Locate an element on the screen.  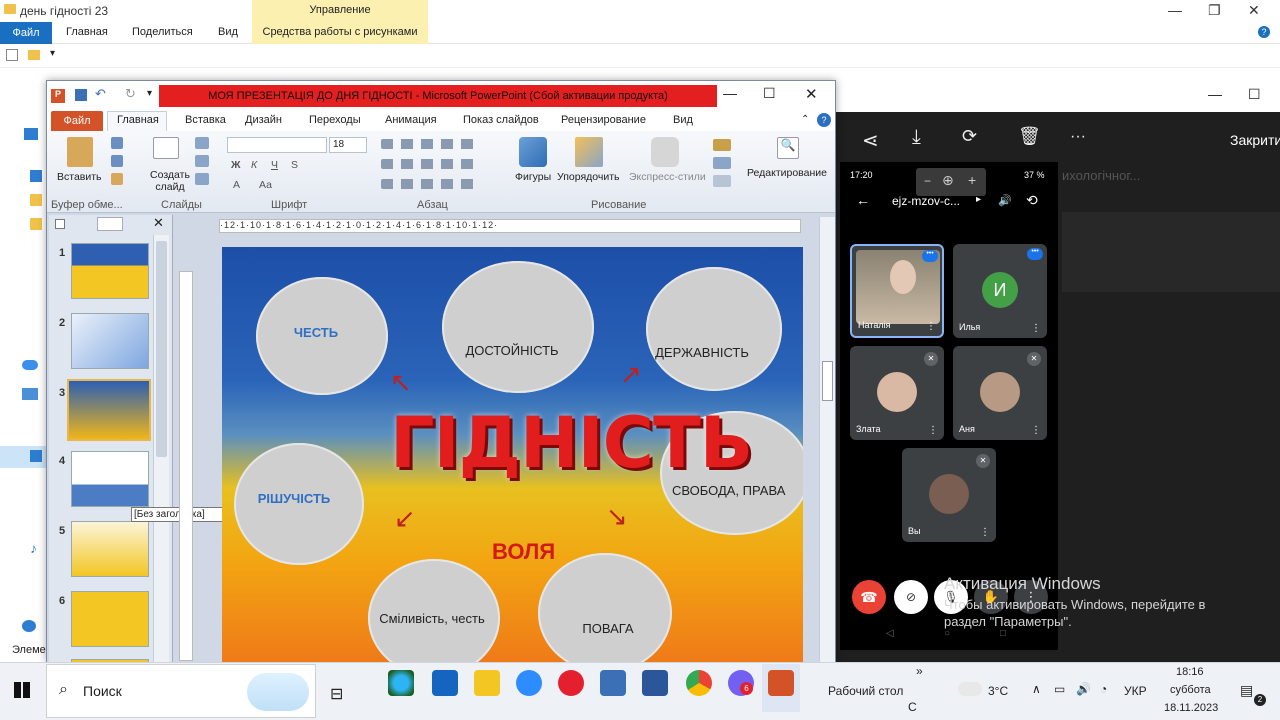
italic-icon: К is located at coordinates (254, 165).